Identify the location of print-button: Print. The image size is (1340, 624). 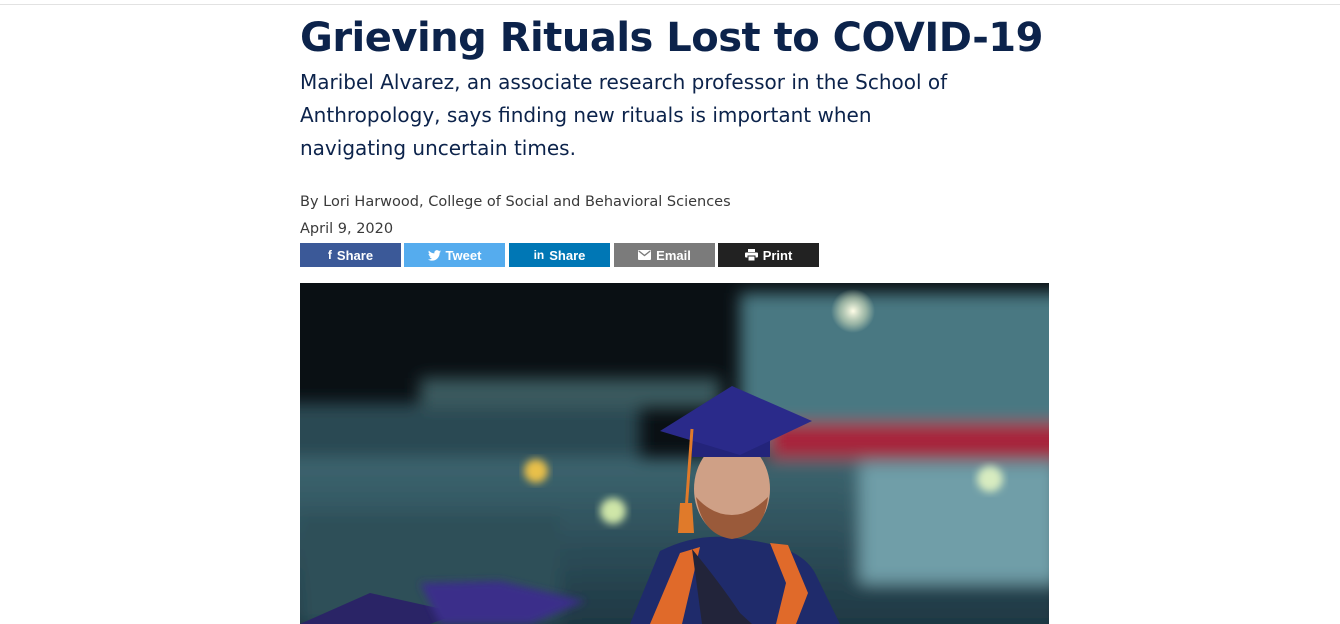
(768, 255).